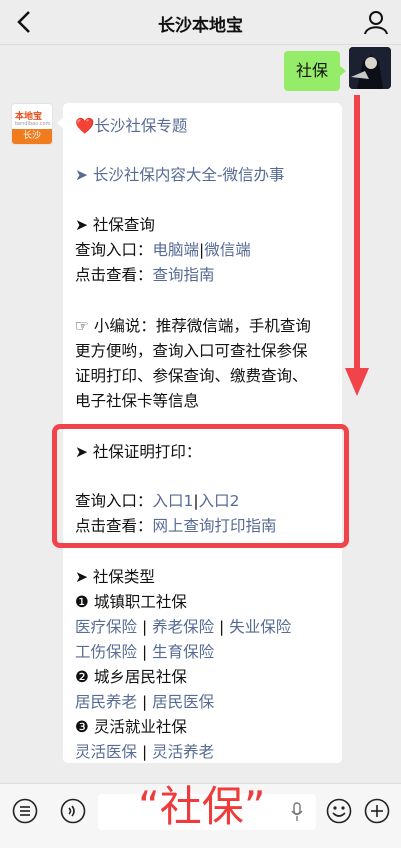 This screenshot has width=401, height=848. What do you see at coordinates (183, 652) in the screenshot?
I see `maternity-insurance-link: 生育保险` at bounding box center [183, 652].